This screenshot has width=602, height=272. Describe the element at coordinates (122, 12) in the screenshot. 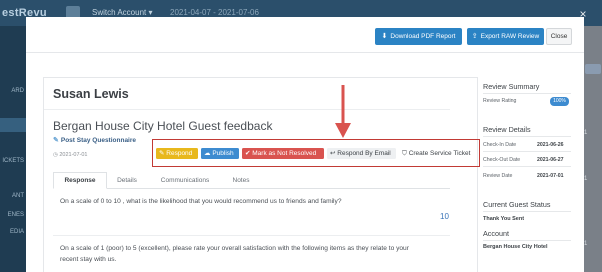

I see `switch-account-dropdown: Switch Account ▾` at that location.